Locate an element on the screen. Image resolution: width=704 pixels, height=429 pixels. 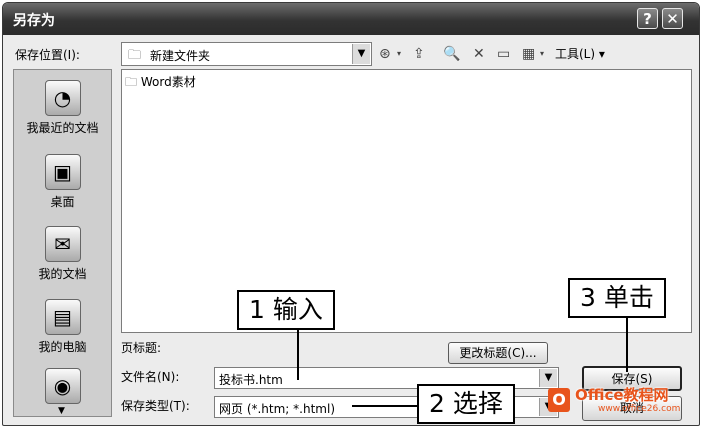
views-icon: ▦ is located at coordinates (528, 54).